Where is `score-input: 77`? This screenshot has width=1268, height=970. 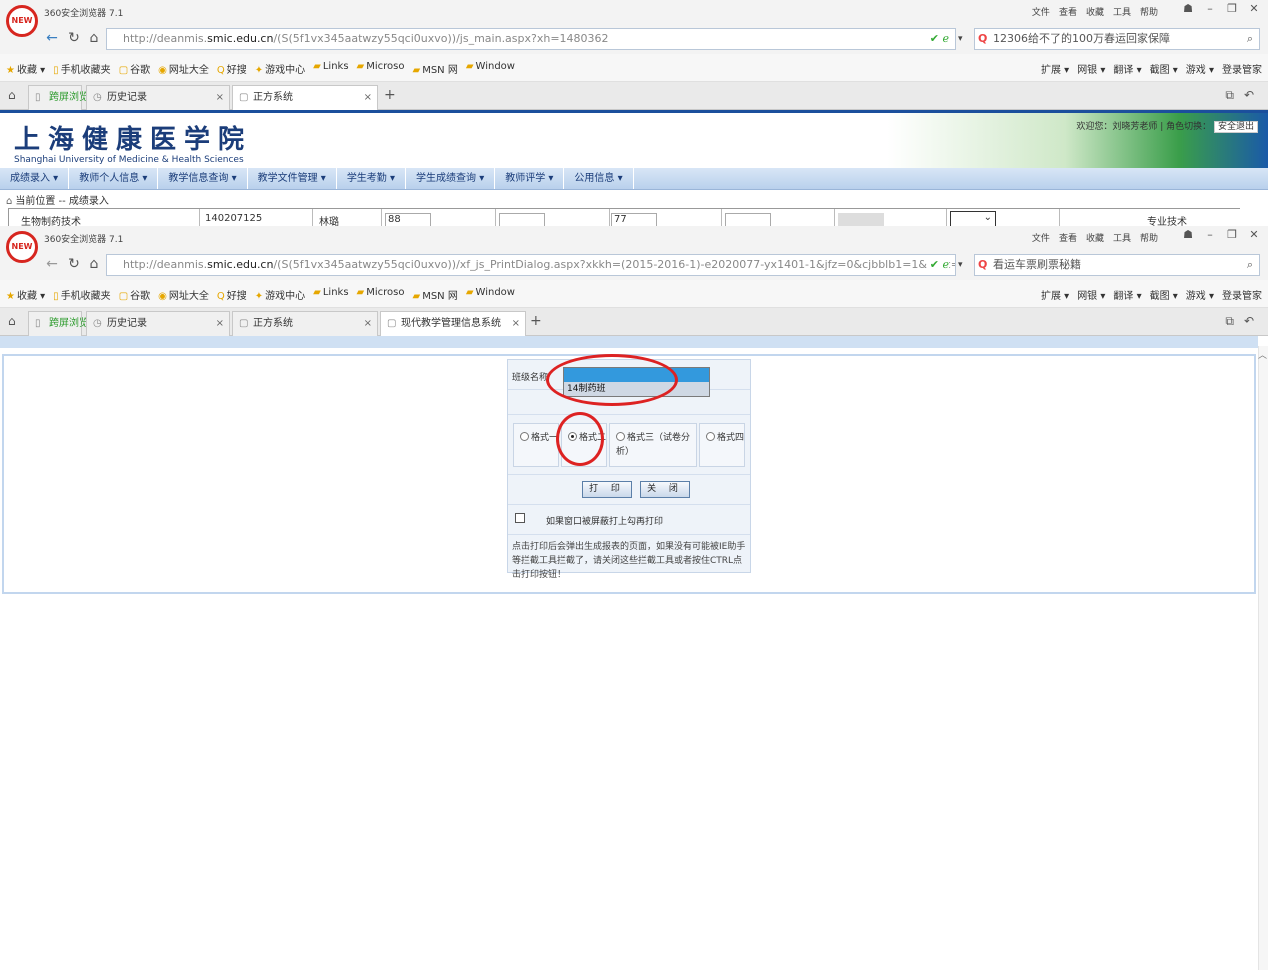
score-input: 77 is located at coordinates (634, 219).